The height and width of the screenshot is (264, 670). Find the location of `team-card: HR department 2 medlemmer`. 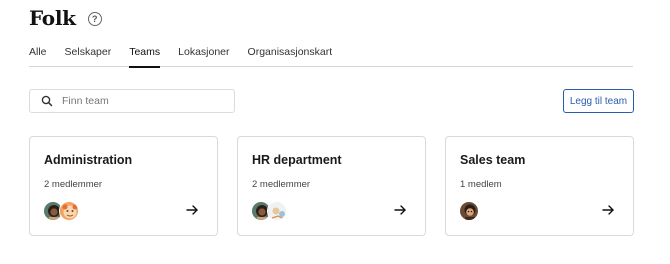

team-card: HR department 2 medlemmer is located at coordinates (331, 186).